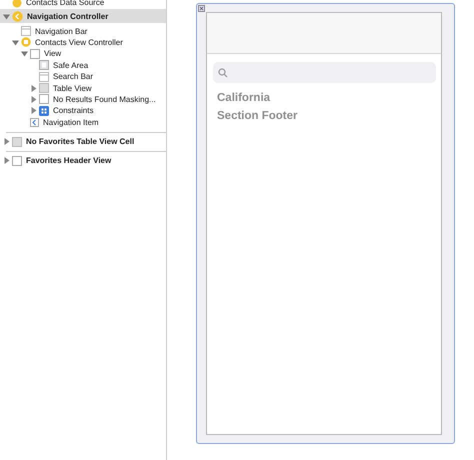 This screenshot has width=474, height=460. What do you see at coordinates (324, 116) in the screenshot?
I see `section-footer: Section Footer` at bounding box center [324, 116].